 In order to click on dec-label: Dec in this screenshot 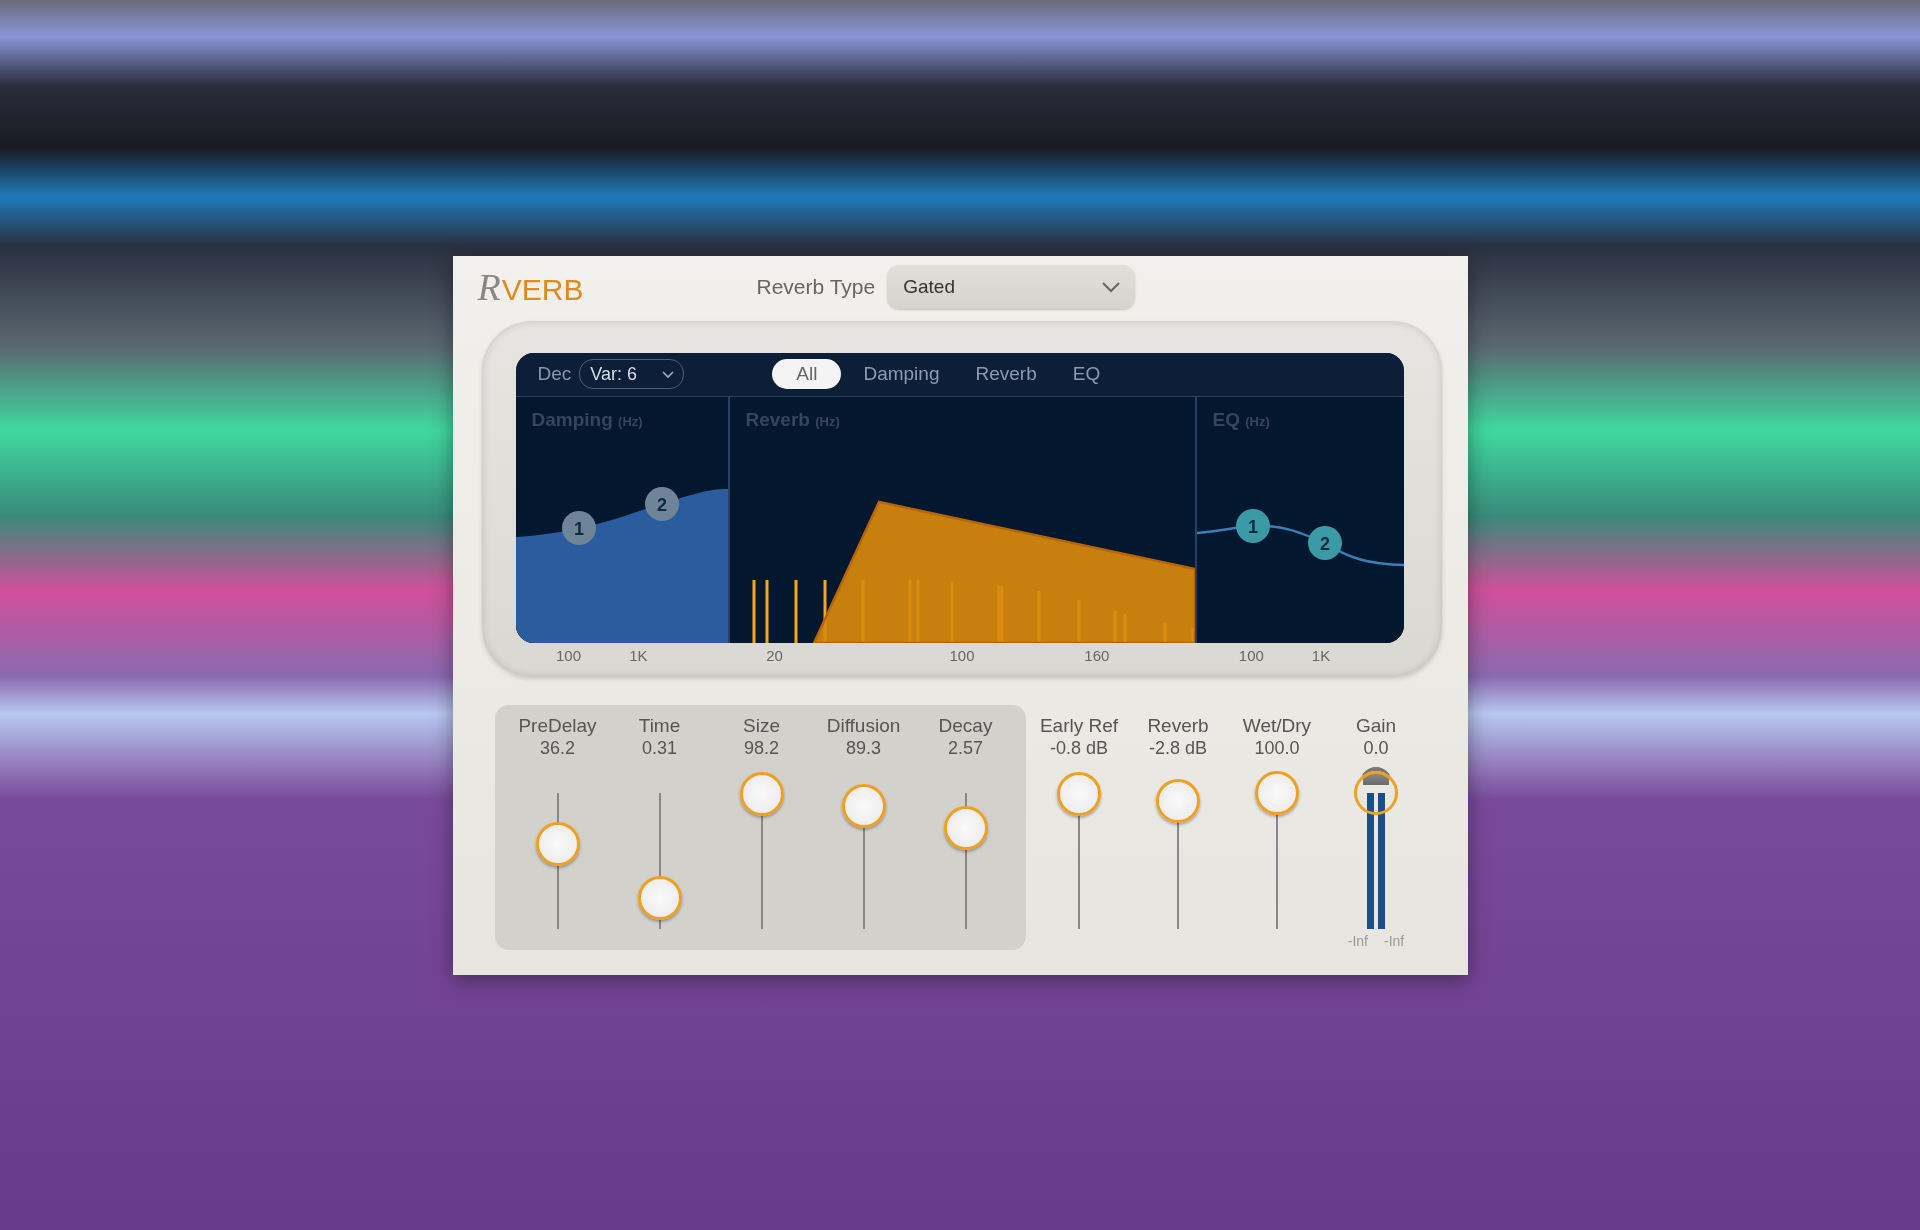, I will do `click(554, 374)`.